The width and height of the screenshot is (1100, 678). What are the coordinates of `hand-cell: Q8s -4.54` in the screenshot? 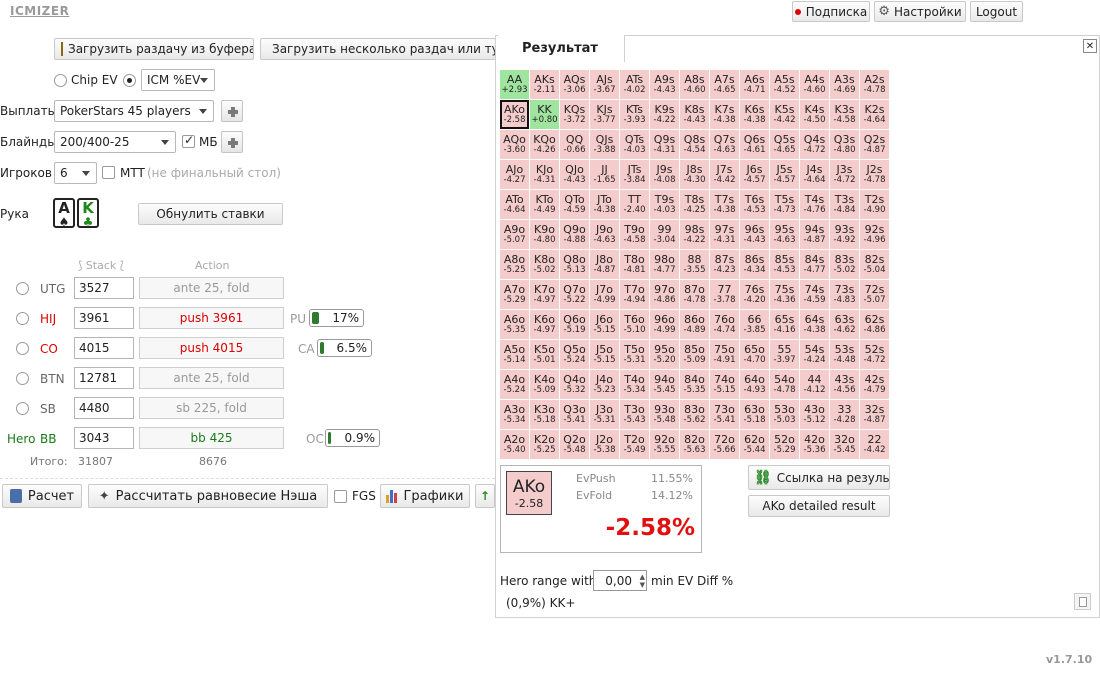 It's located at (694, 144).